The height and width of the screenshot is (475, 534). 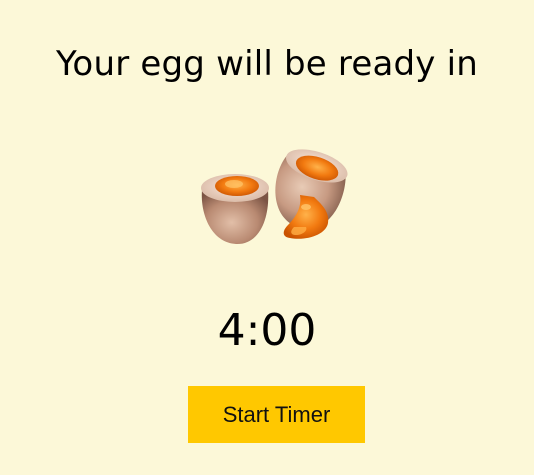 What do you see at coordinates (267, 330) in the screenshot?
I see `countdown-display: 4:00` at bounding box center [267, 330].